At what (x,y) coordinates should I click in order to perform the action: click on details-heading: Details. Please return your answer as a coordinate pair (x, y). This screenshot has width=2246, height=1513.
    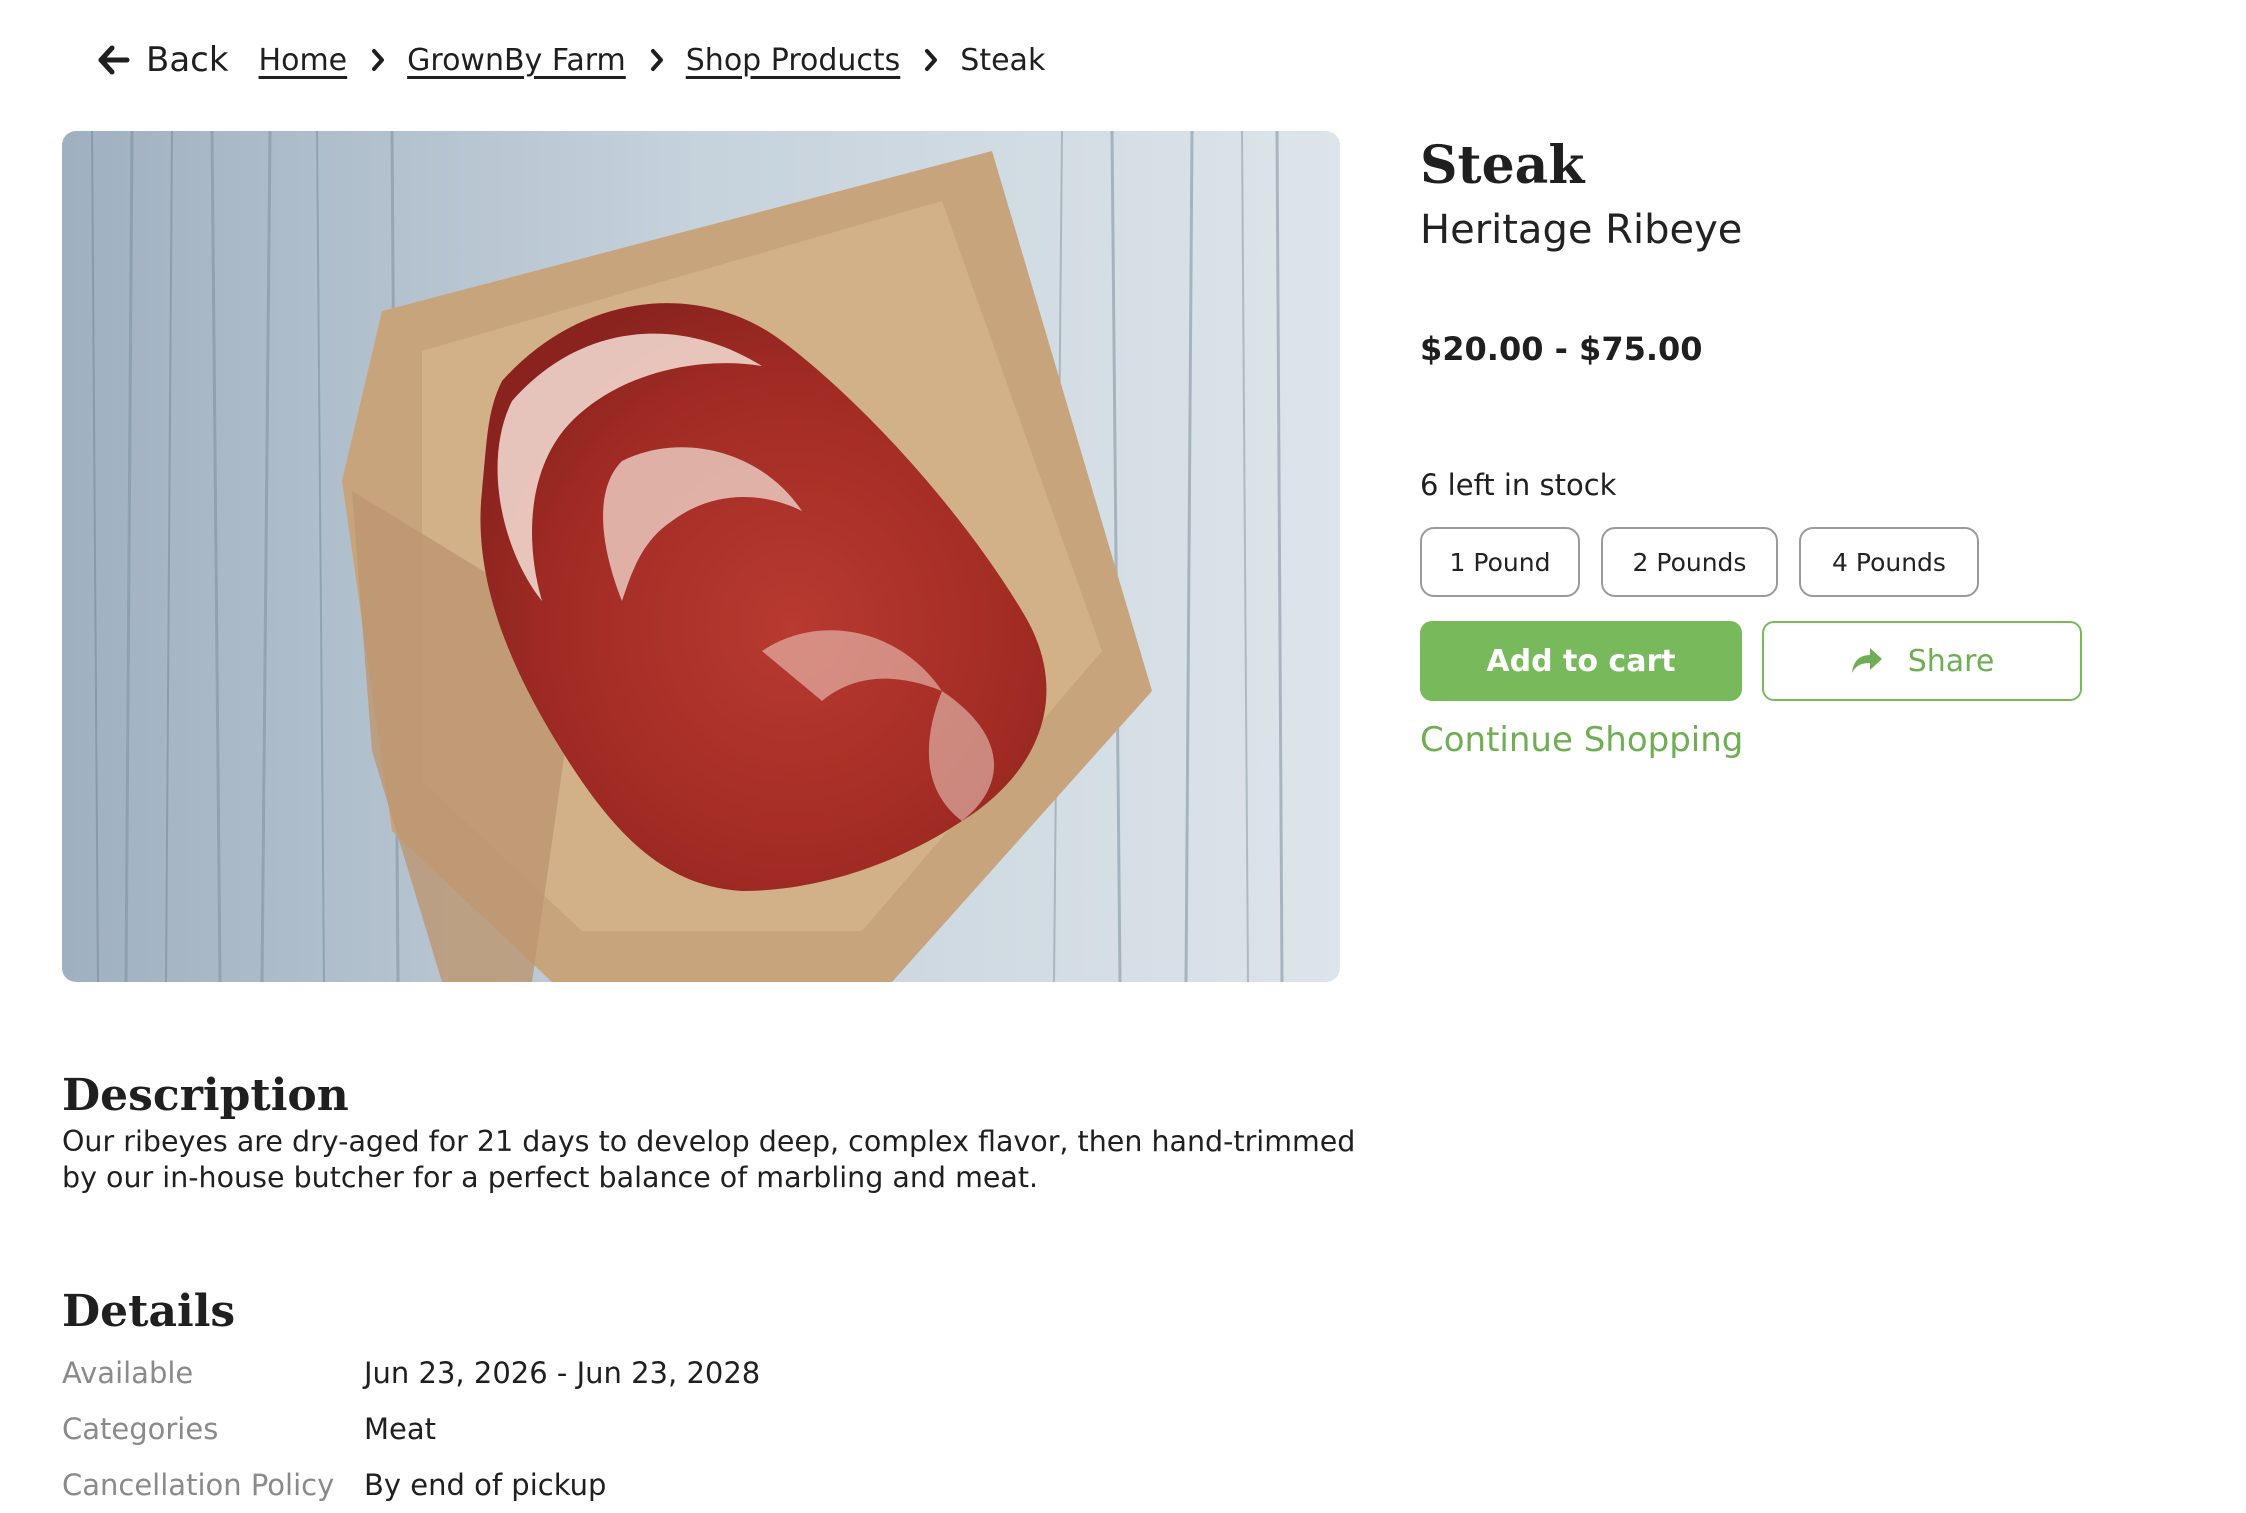
    Looking at the image, I should click on (149, 1311).